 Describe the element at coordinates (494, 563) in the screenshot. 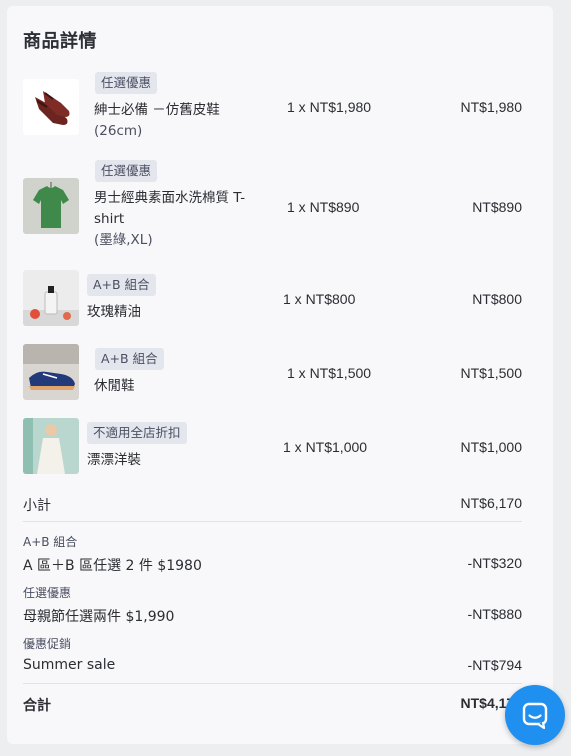

I see `discount-value: -NT$320` at that location.